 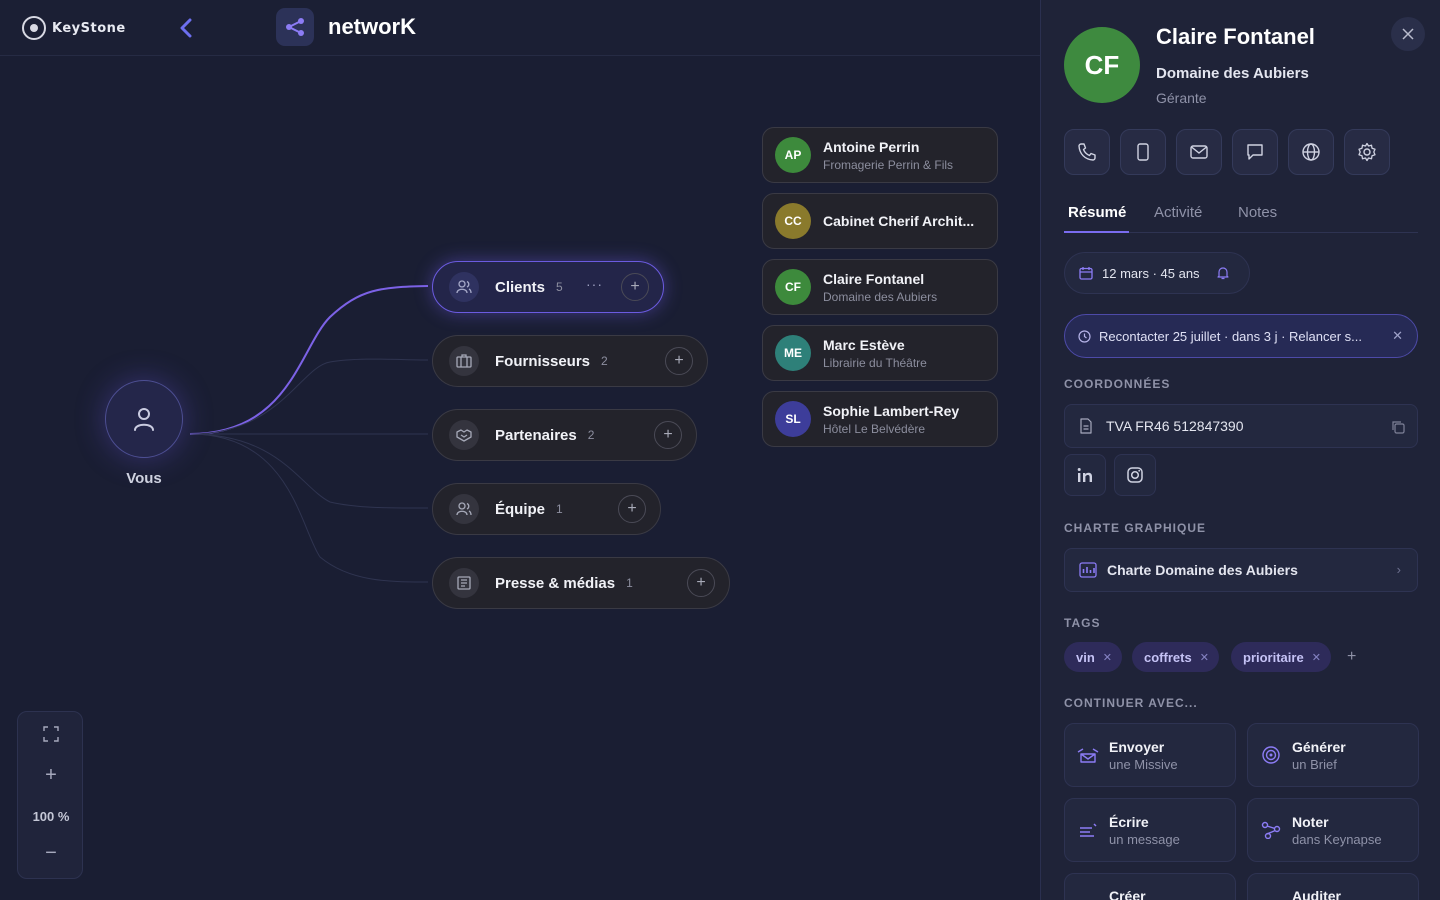 I want to click on action-ecrire-message: Écrire un message, so click(x=1150, y=830).